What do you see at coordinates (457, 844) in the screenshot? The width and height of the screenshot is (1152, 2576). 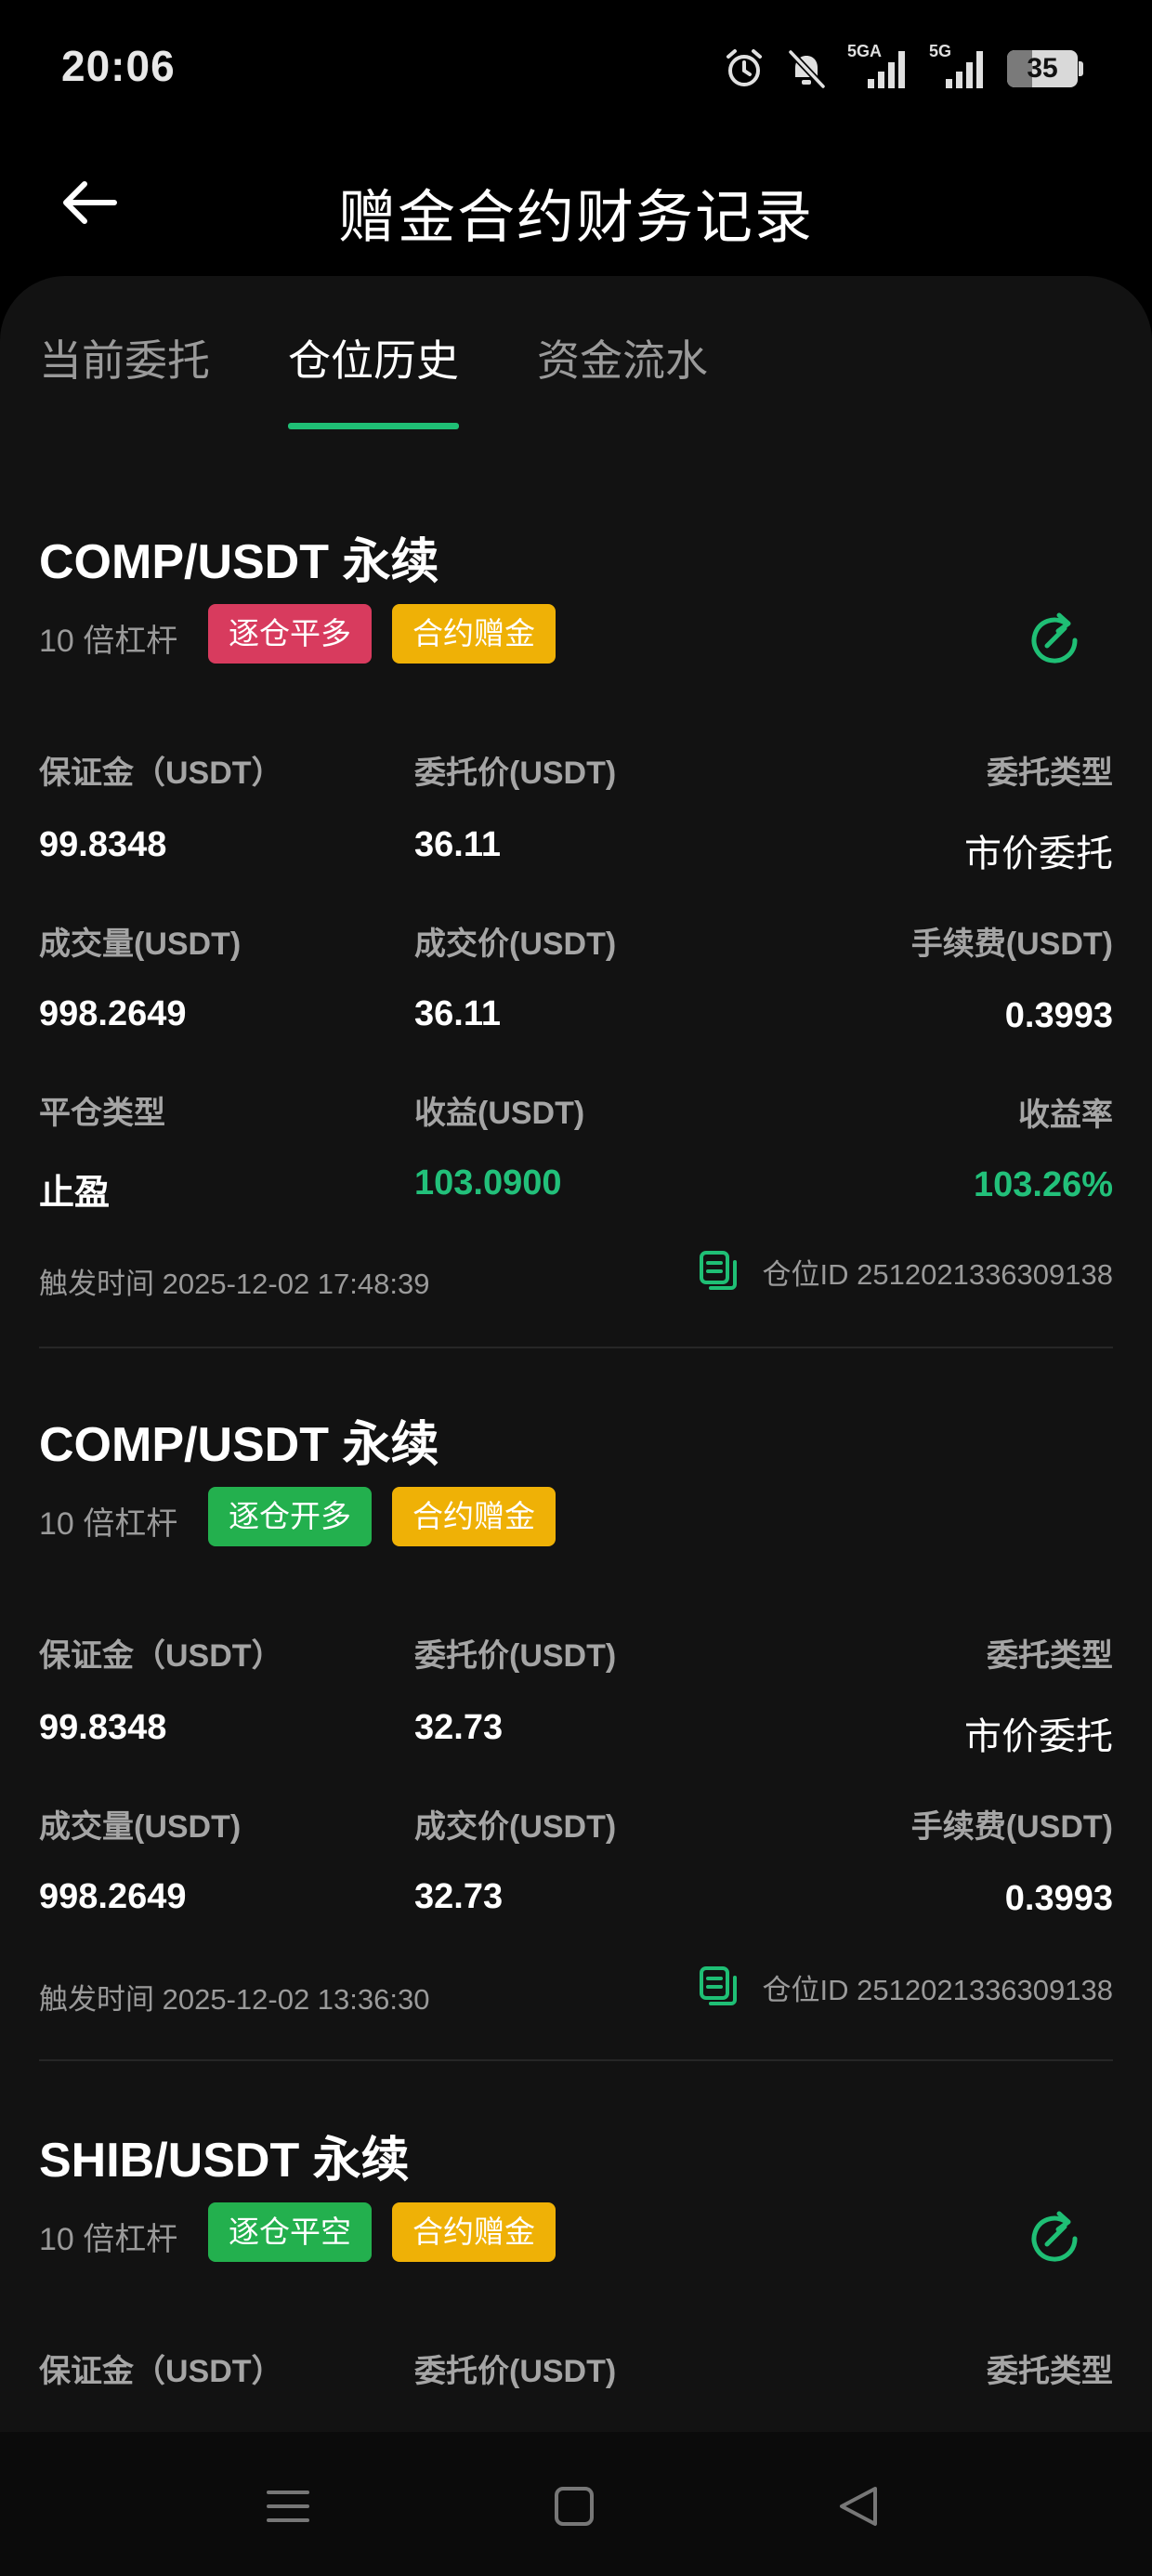 I see `order-price-value: 36.11` at bounding box center [457, 844].